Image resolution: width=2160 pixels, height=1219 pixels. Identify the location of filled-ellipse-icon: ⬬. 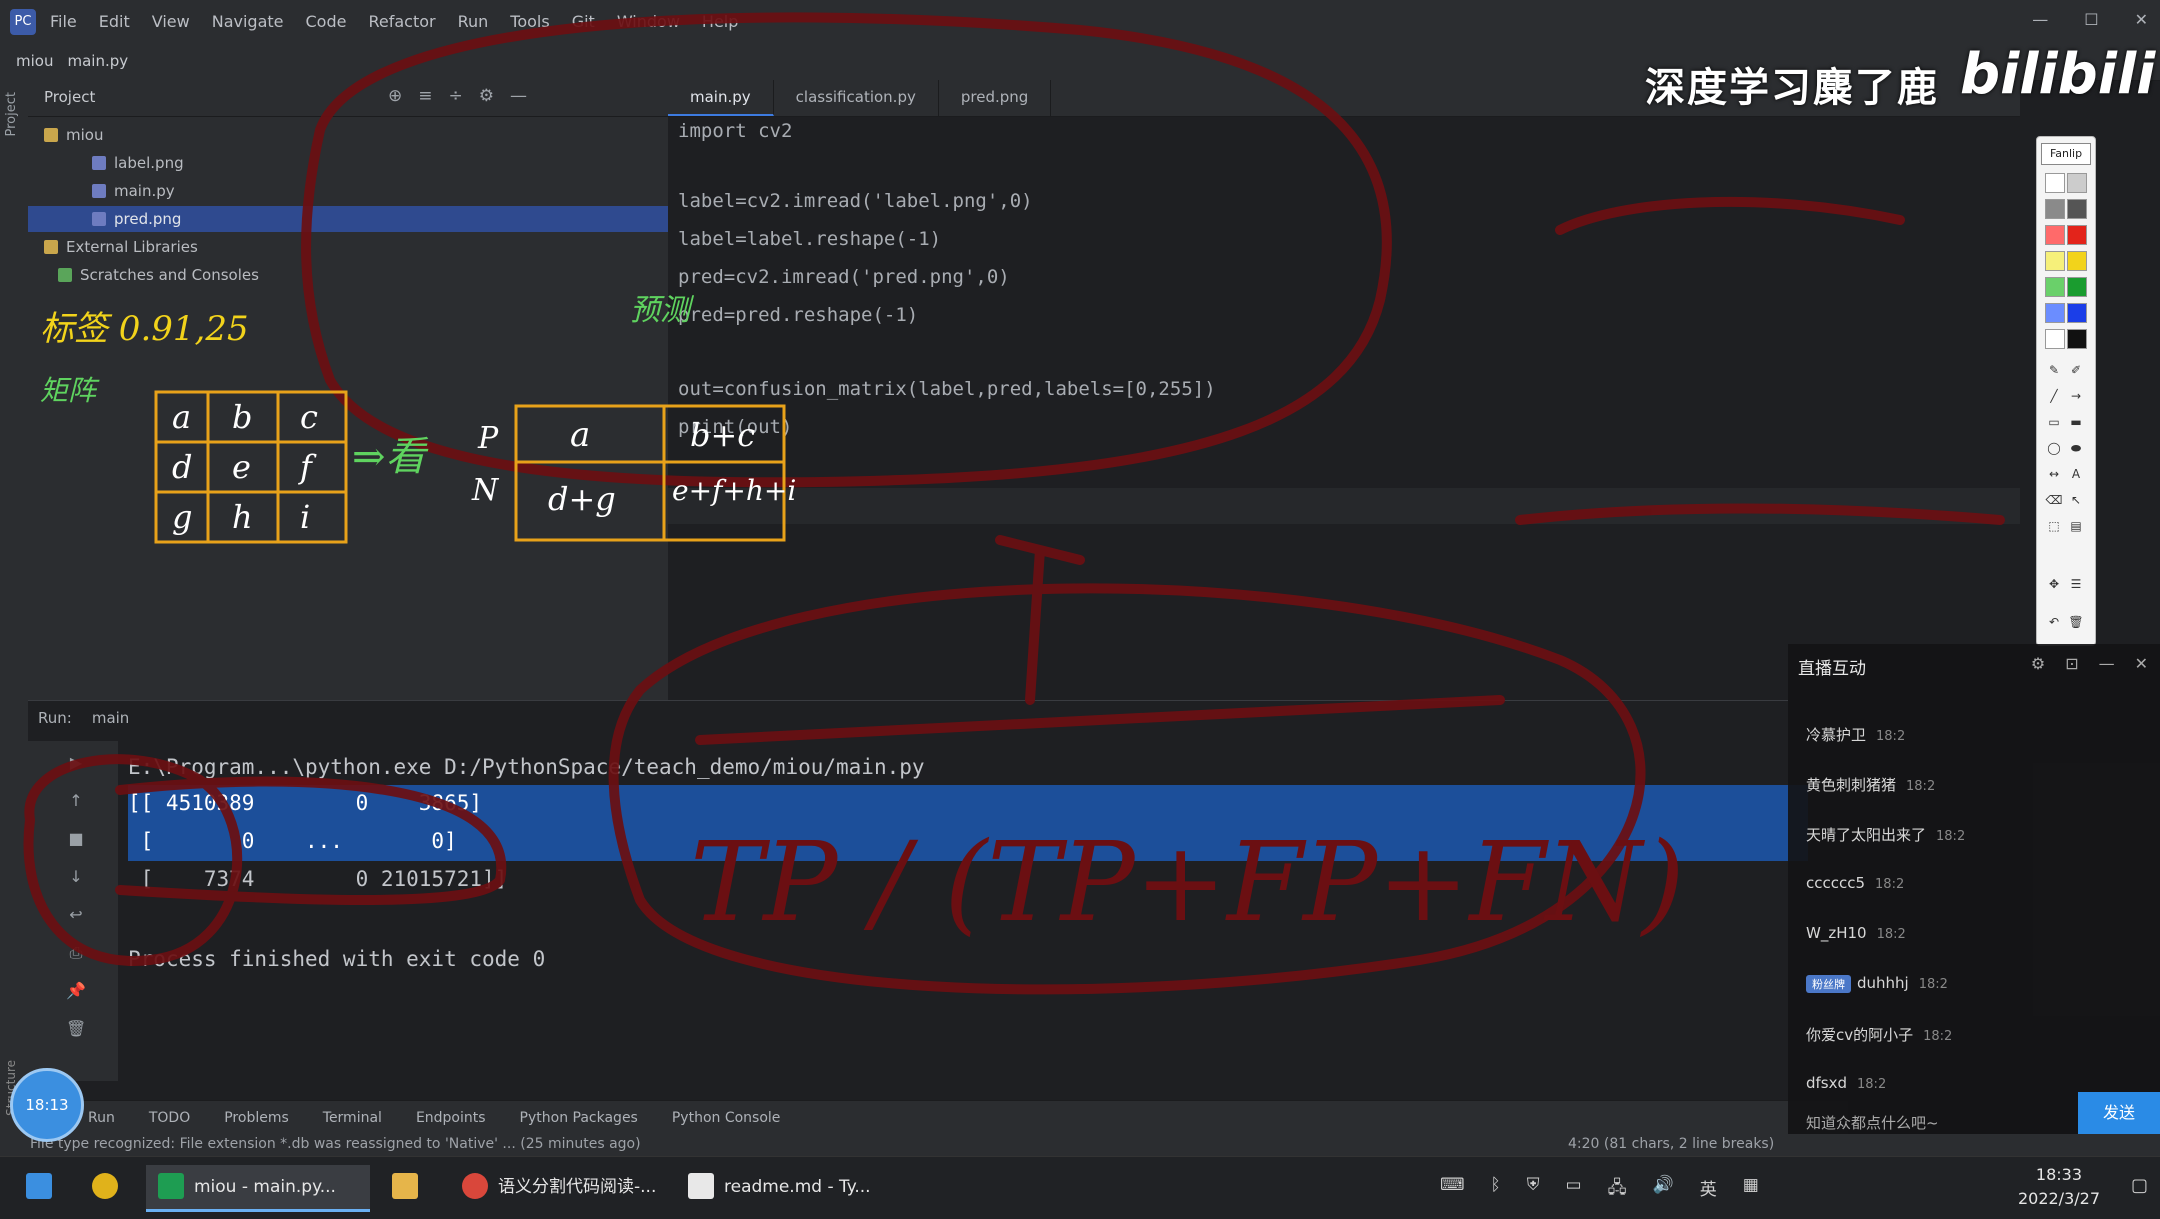
(2076, 448).